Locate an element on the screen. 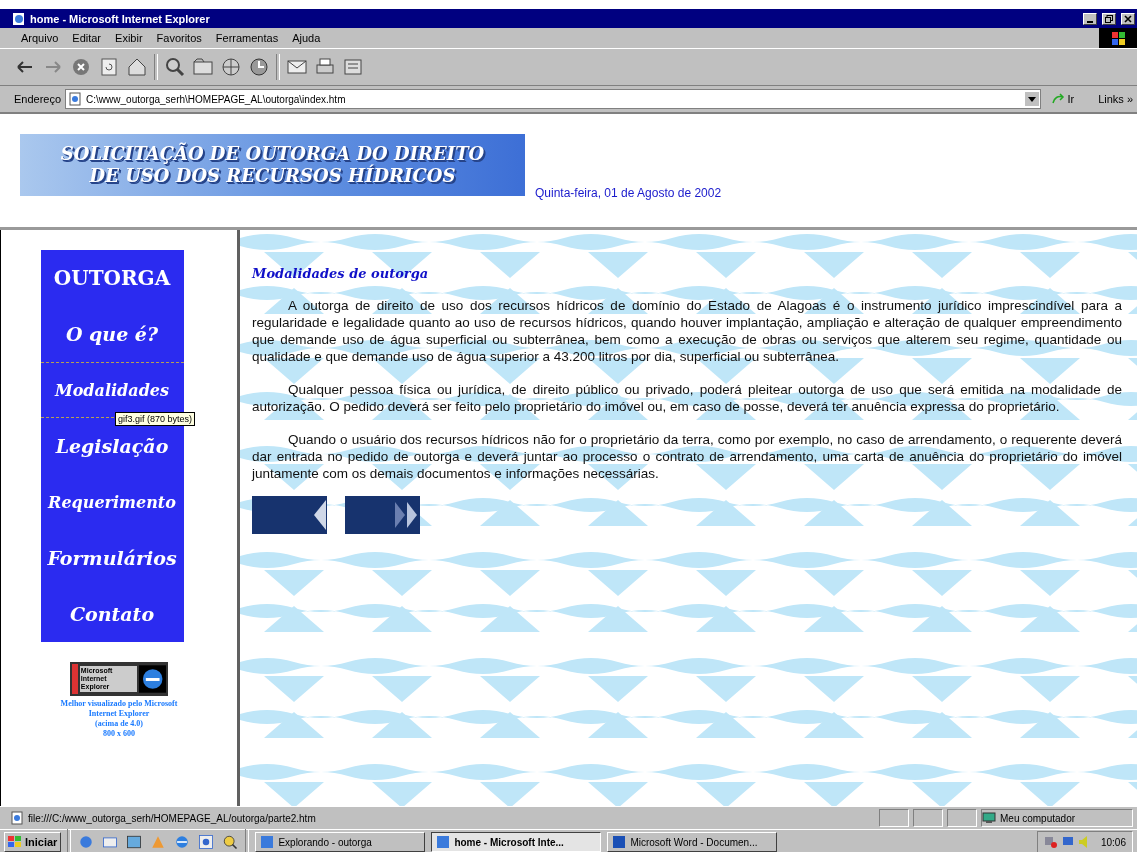  section-title: Modalidades de outorga is located at coordinates (341, 273).